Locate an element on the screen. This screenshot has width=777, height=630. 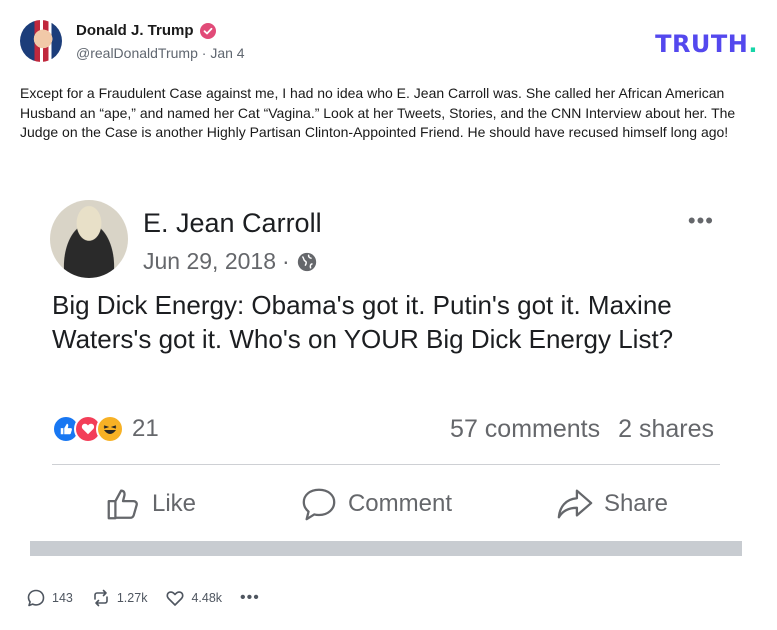
embedded-action-bar: Like Comment Share is located at coordinates (386, 504).